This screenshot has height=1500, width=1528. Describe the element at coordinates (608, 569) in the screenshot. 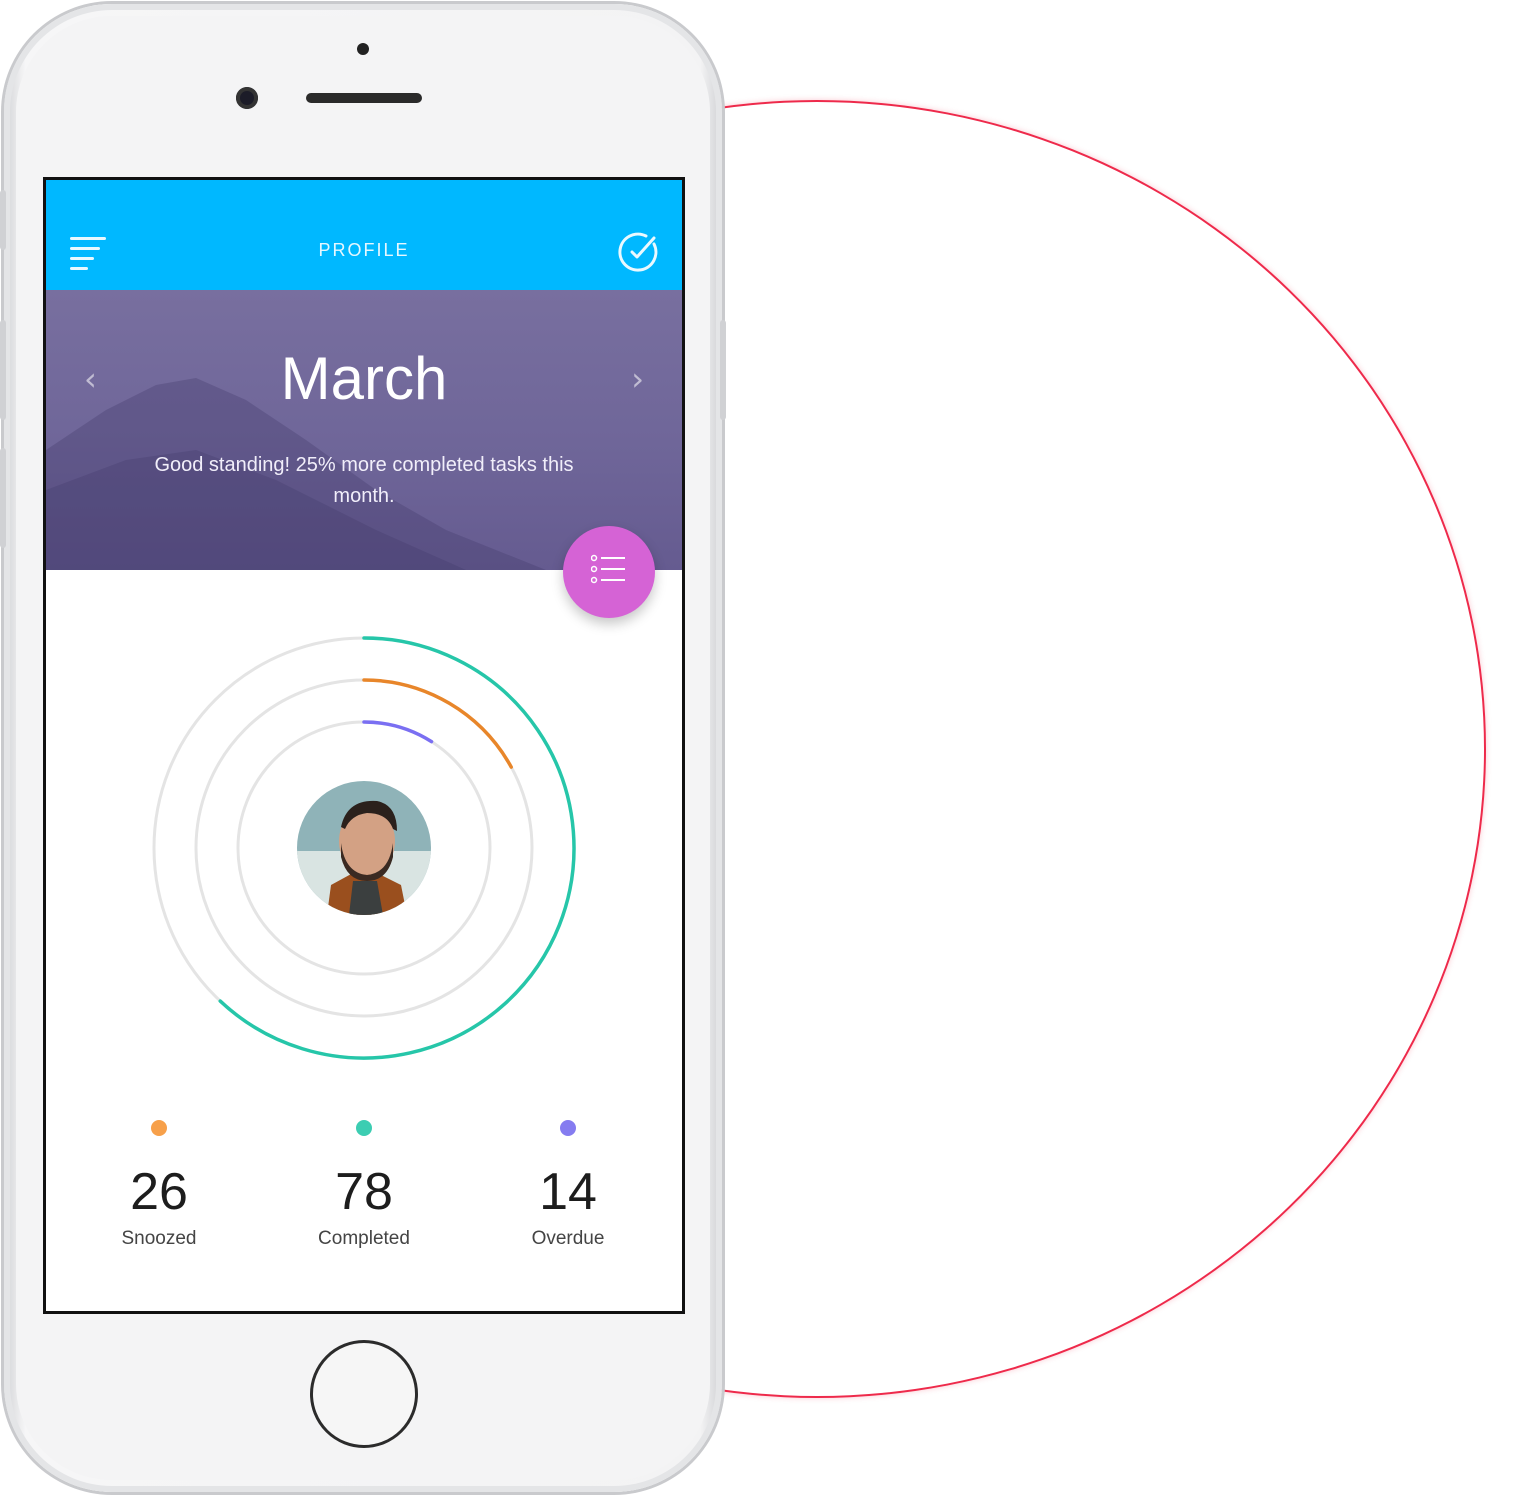

I see `list-icon` at that location.